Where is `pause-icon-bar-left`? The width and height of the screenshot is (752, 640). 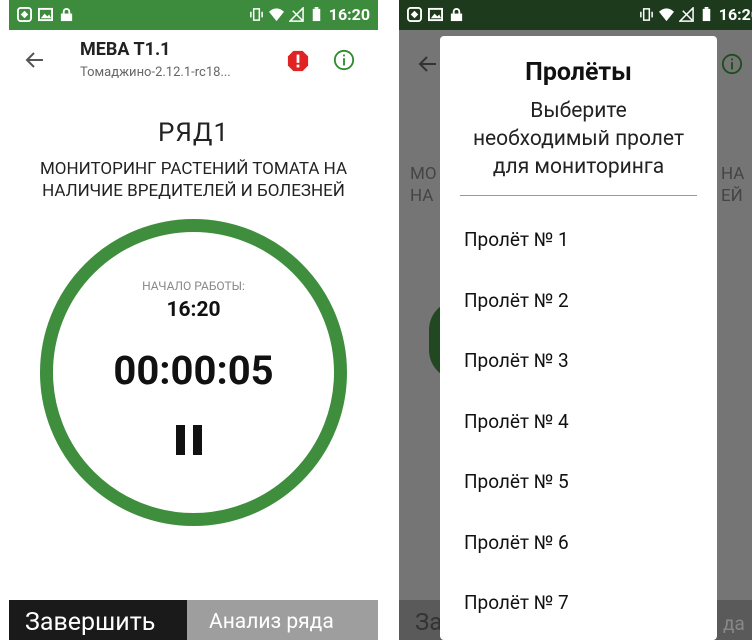
pause-icon-bar-left is located at coordinates (180, 440).